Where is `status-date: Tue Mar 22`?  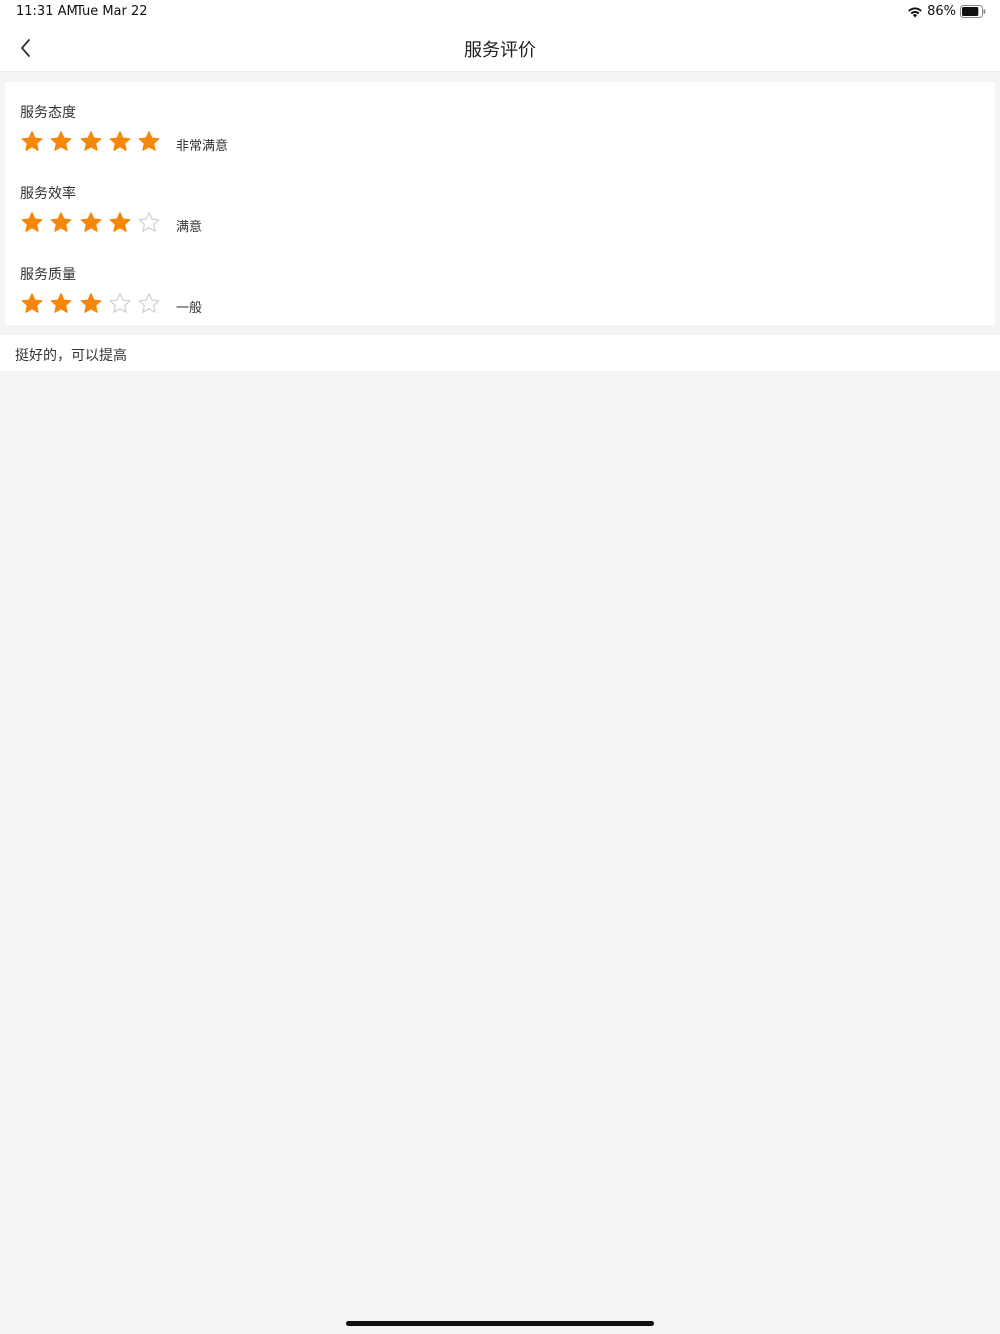
status-date: Tue Mar 22 is located at coordinates (112, 11).